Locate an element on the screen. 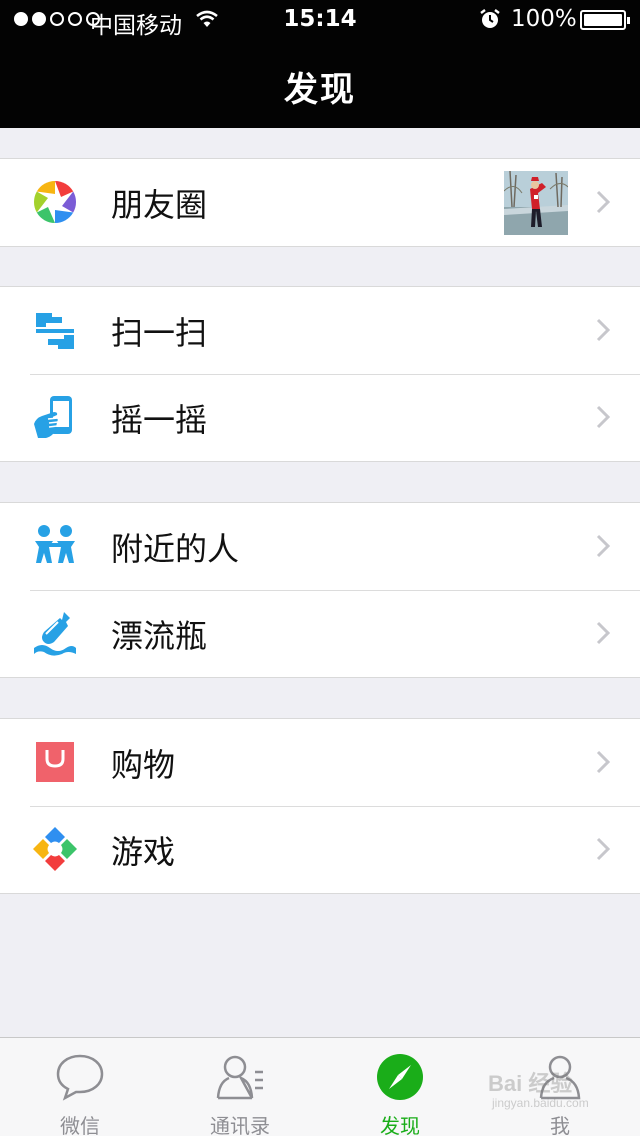  shake-phone-icon is located at coordinates (53, 417).